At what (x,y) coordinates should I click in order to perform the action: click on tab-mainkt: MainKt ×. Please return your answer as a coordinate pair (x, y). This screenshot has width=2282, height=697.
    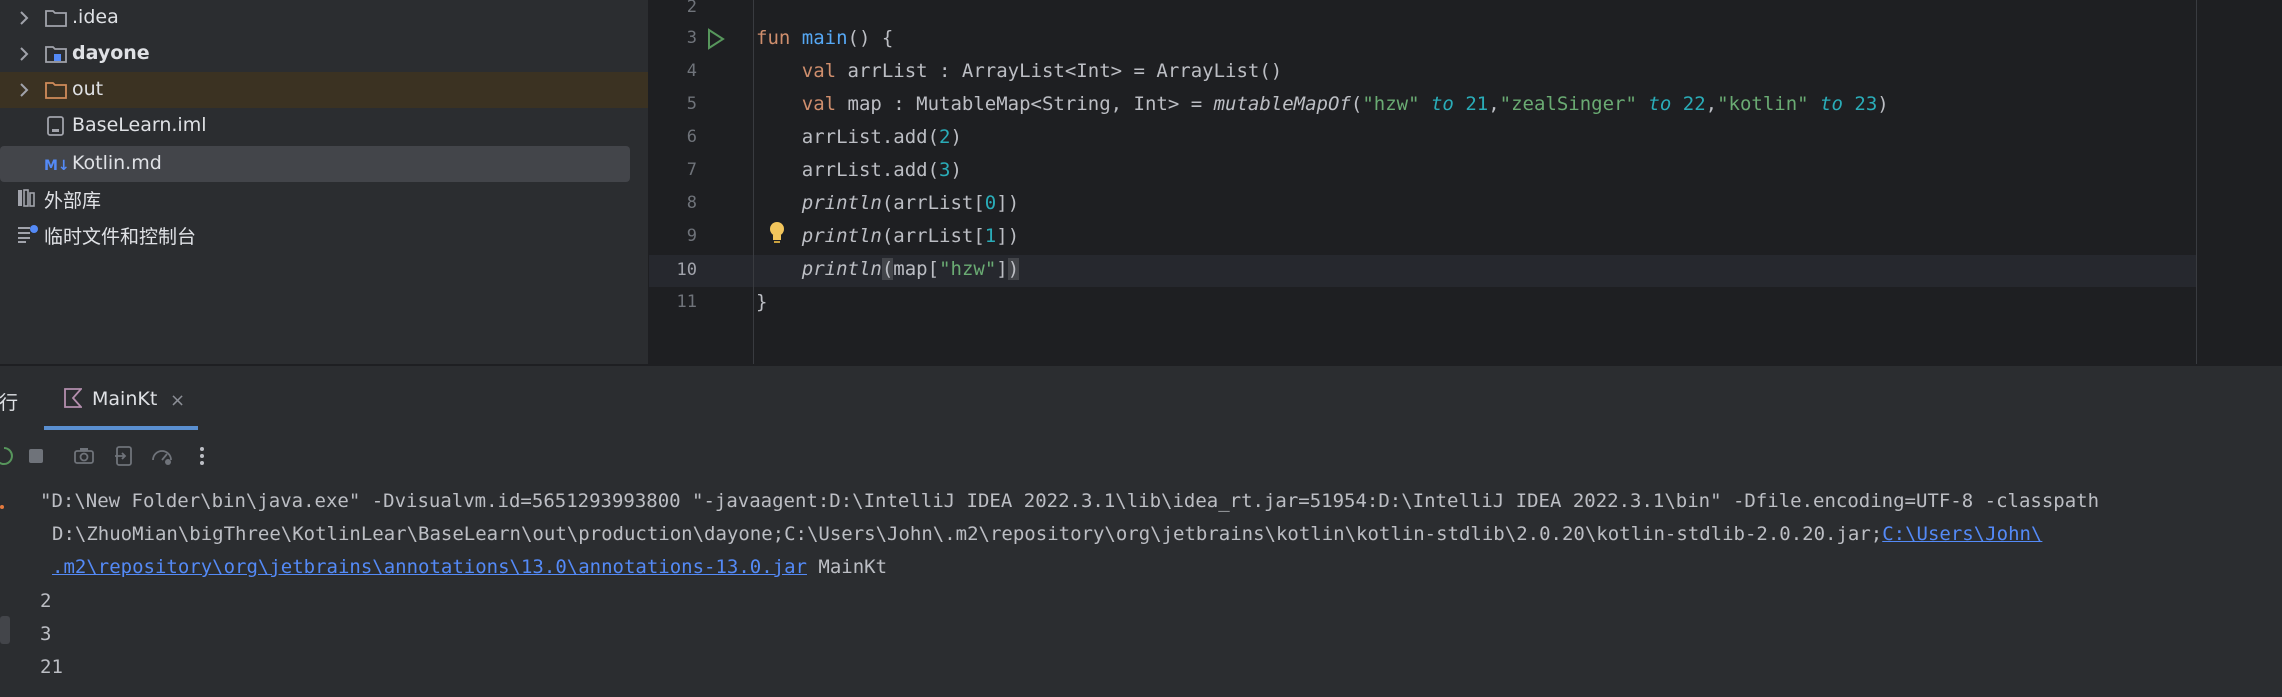
    Looking at the image, I should click on (121, 404).